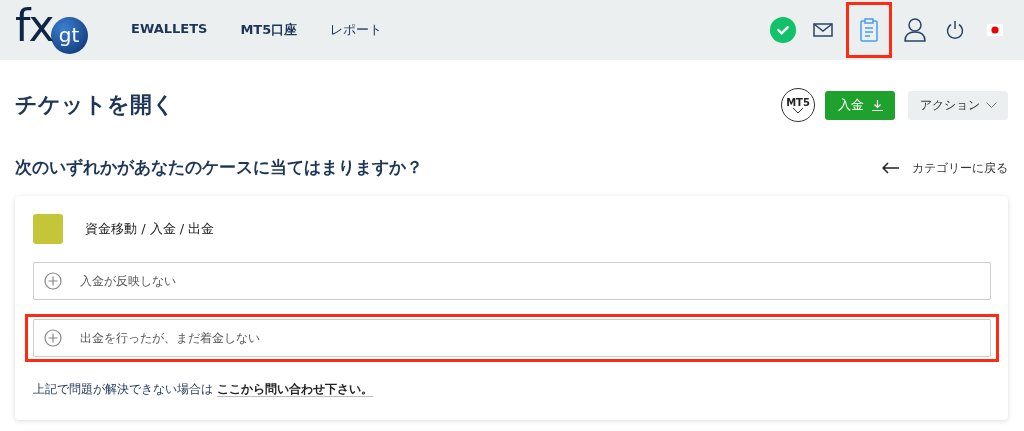 The image size is (1024, 431). I want to click on contact-link: ここから問い合わせ下さい。, so click(295, 389).